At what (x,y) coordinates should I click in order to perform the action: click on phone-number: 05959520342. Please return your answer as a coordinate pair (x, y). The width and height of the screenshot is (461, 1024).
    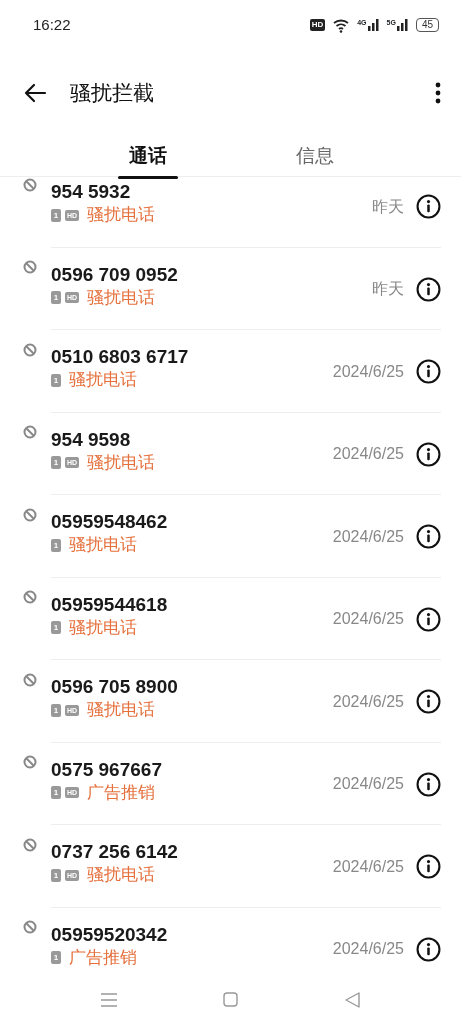
    Looking at the image, I should click on (110, 934).